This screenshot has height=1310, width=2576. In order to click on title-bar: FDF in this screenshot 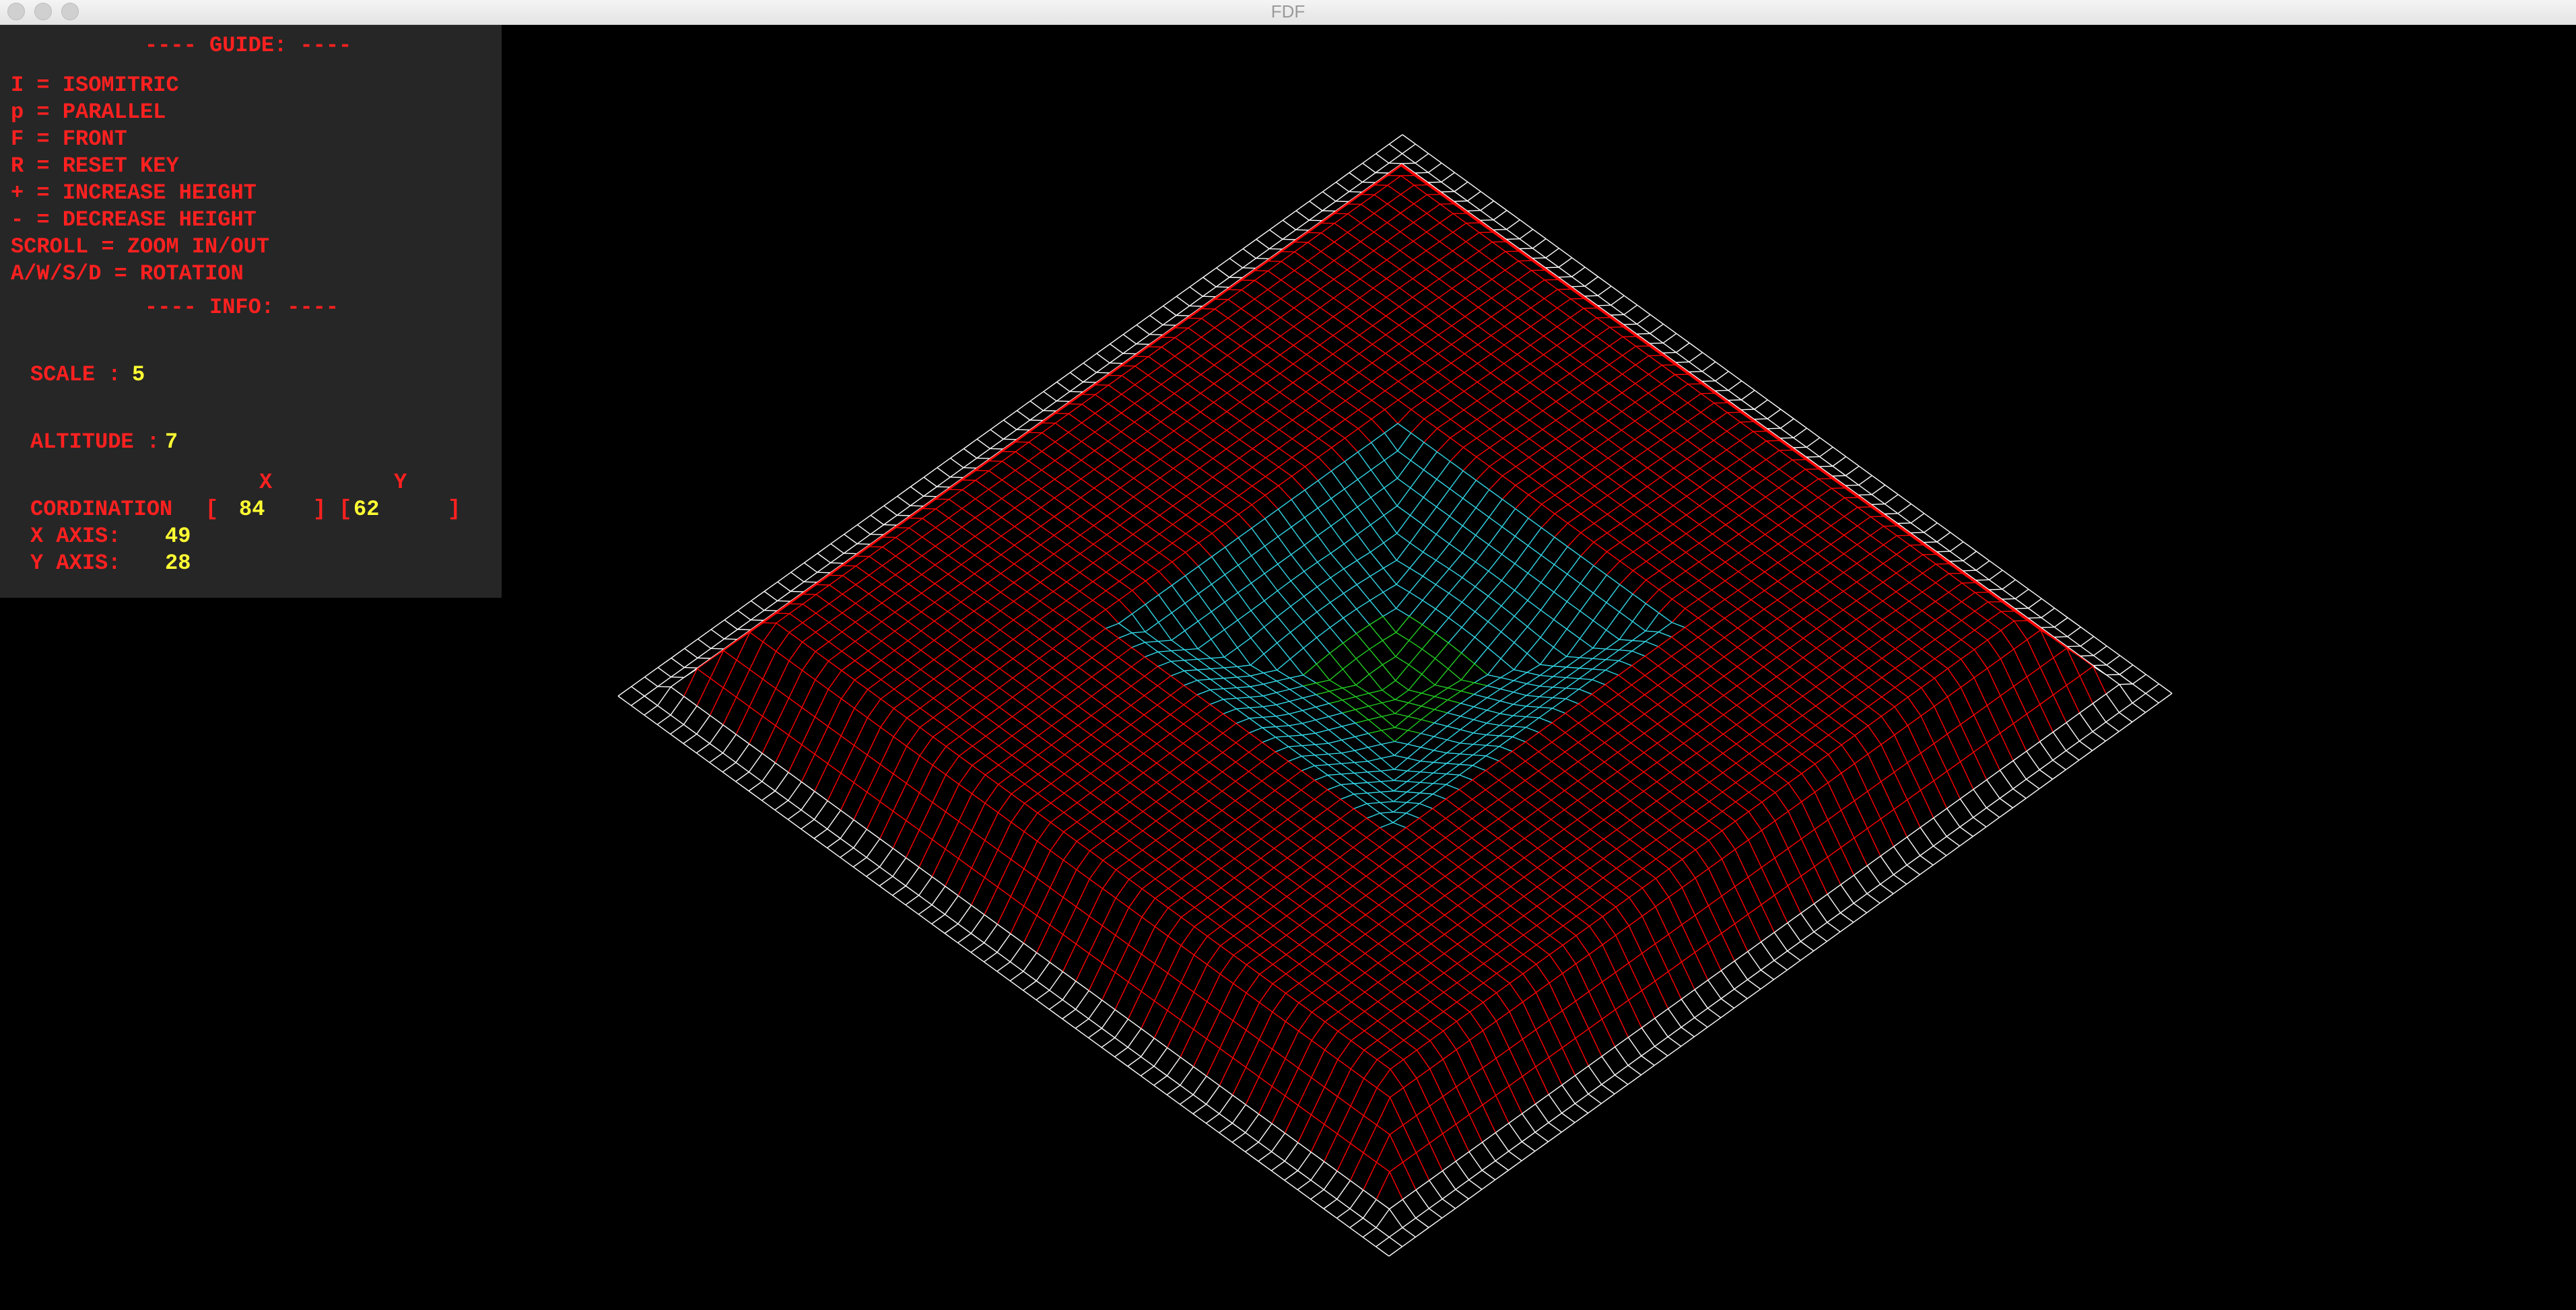, I will do `click(1288, 12)`.